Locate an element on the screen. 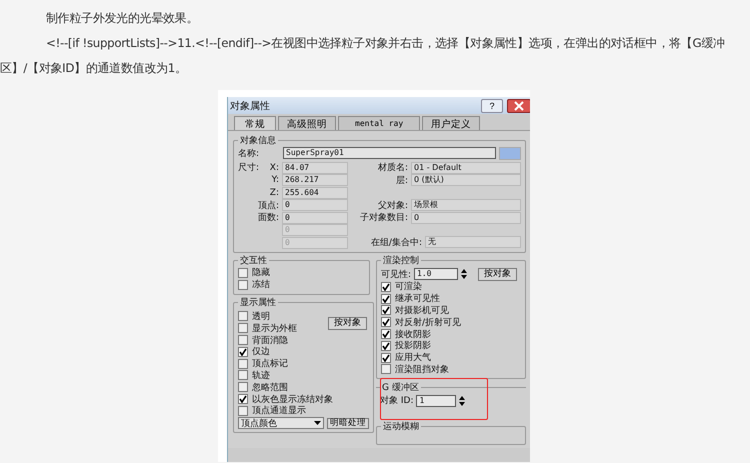 The width and height of the screenshot is (750, 463). checkbox-option: 接收阴影 is located at coordinates (451, 334).